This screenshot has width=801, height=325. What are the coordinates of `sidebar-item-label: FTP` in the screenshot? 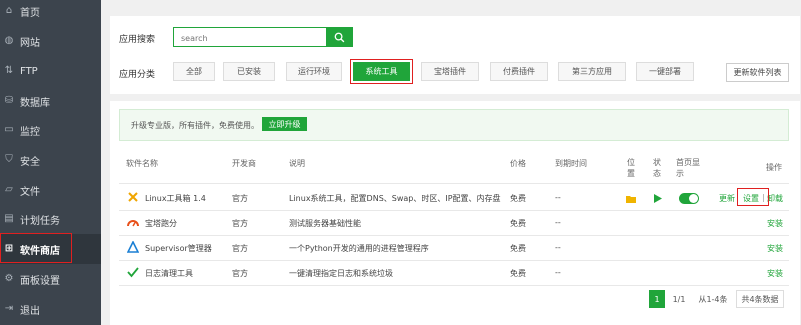 It's located at (29, 71).